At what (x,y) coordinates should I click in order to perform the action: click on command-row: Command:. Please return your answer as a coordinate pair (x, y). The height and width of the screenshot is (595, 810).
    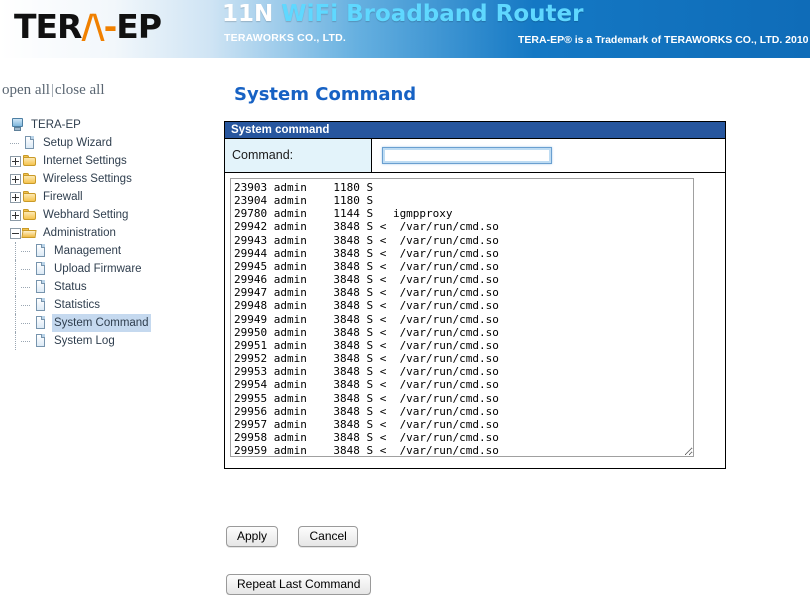
    Looking at the image, I should click on (475, 156).